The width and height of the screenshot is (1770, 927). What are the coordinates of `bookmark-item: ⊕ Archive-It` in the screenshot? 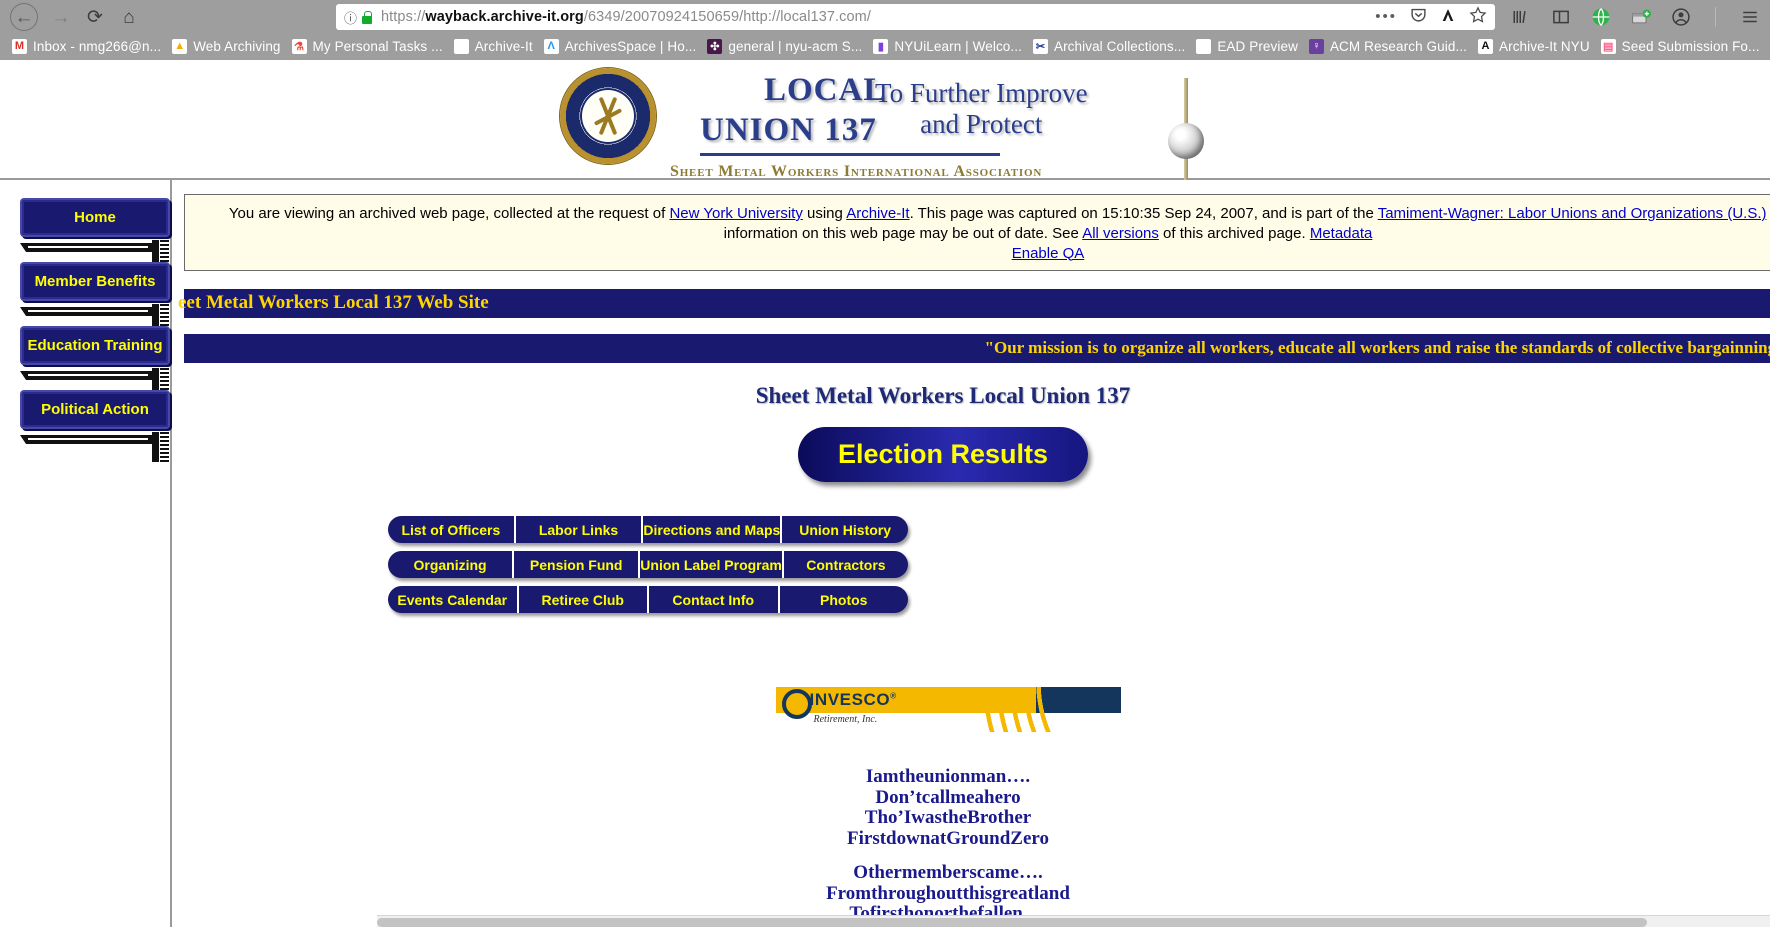 It's located at (497, 46).